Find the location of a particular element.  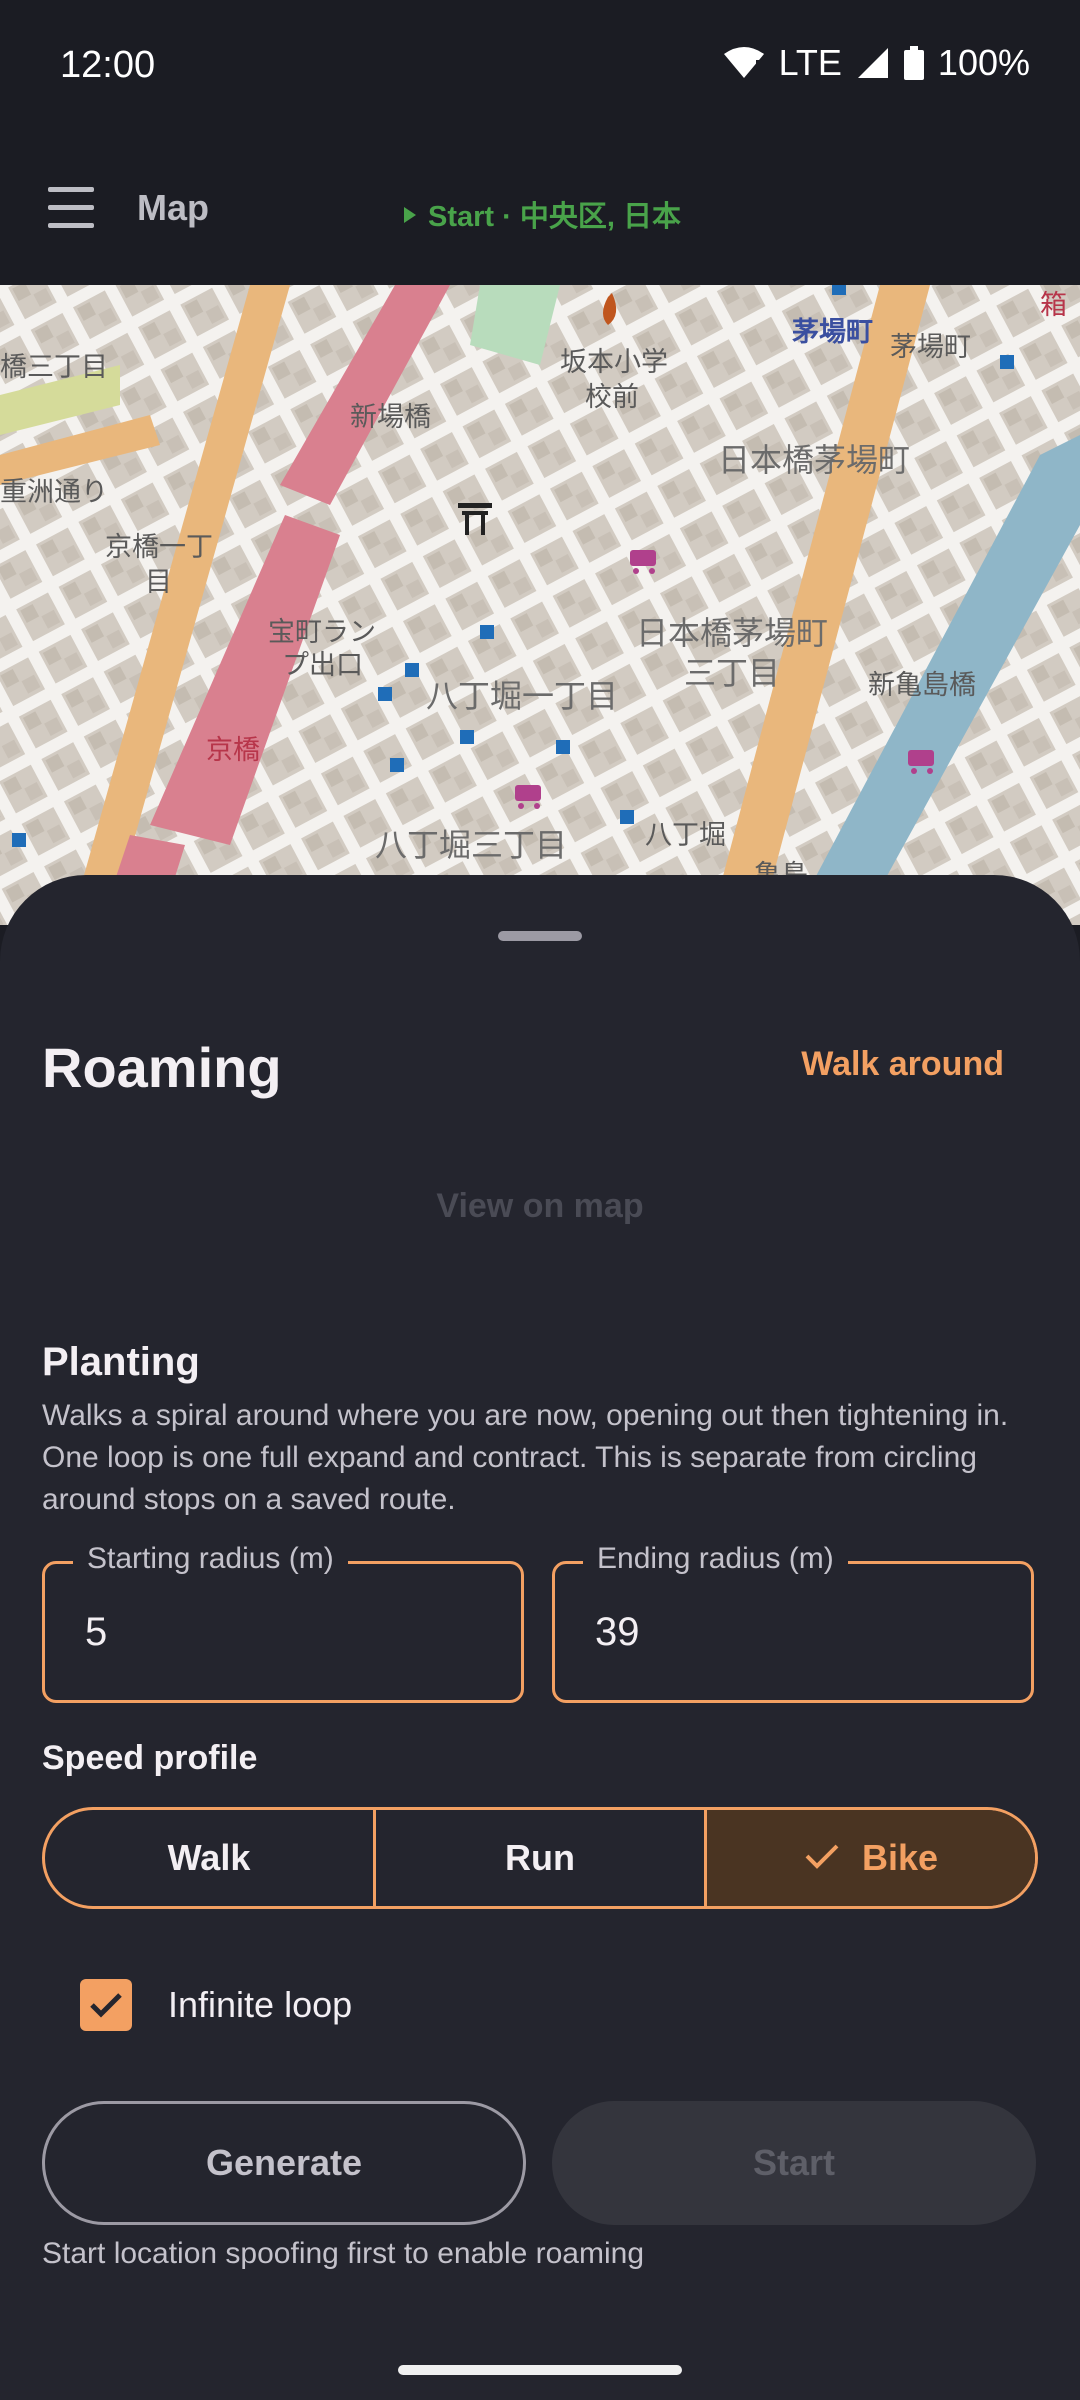

map-label: 重洲通り is located at coordinates (54, 492).